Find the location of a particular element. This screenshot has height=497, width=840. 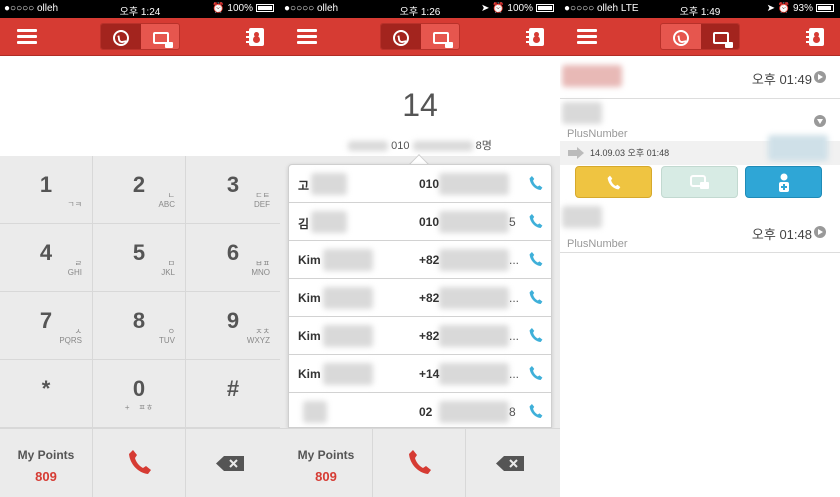

result-row: 고 010 is located at coordinates (420, 184).